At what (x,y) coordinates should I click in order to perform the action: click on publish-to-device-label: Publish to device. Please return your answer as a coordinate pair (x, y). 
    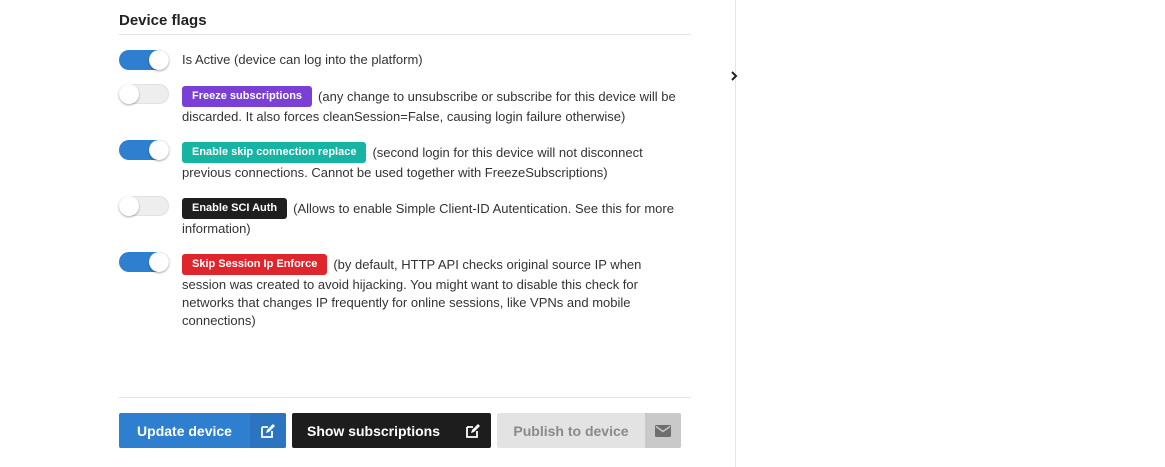
    Looking at the image, I should click on (571, 430).